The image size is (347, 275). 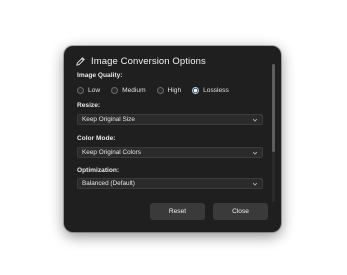 I want to click on resize-select-value: Keep Original Size, so click(x=108, y=119).